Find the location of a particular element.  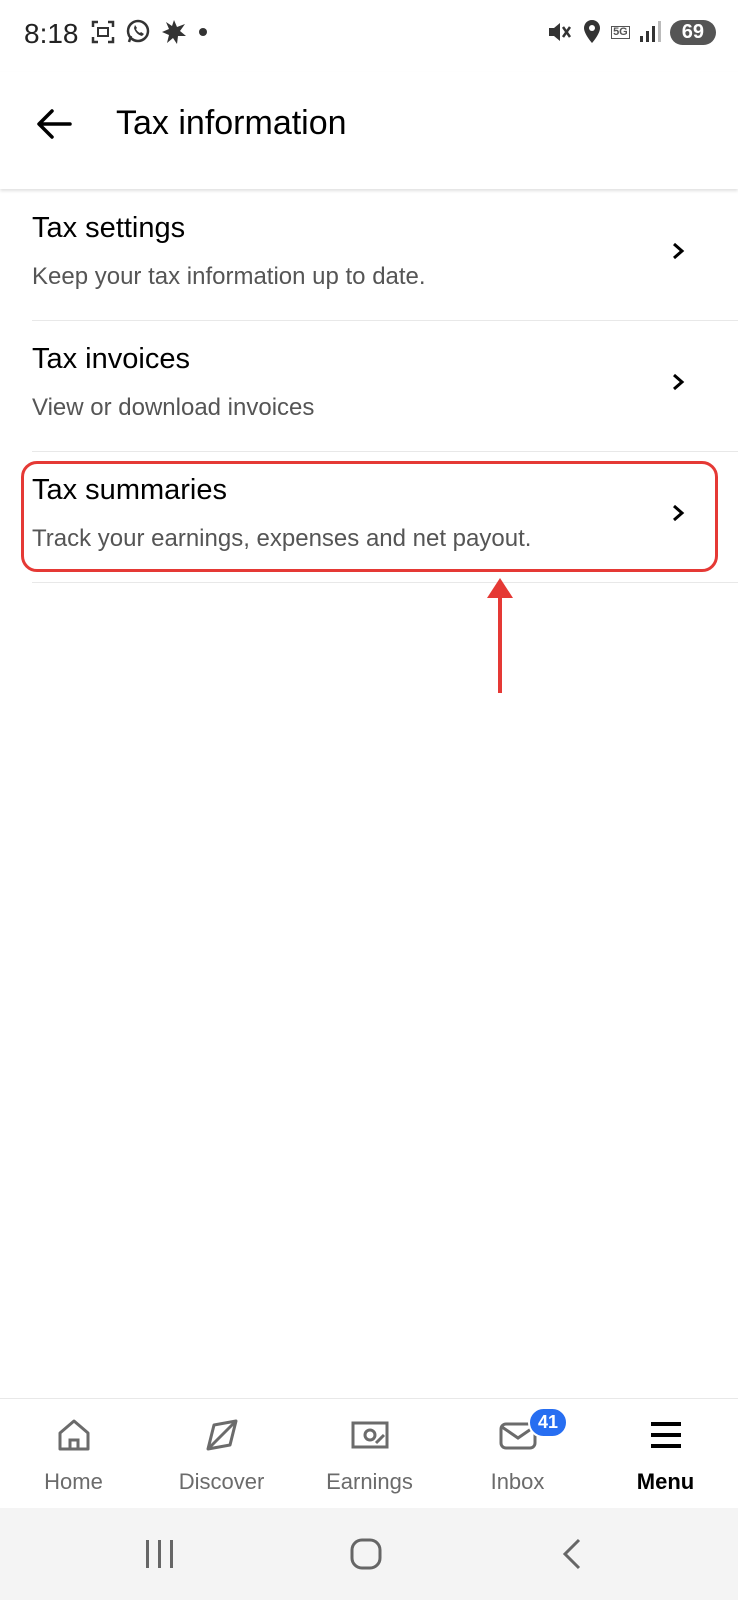

mute-vibrate-icon is located at coordinates (560, 32).